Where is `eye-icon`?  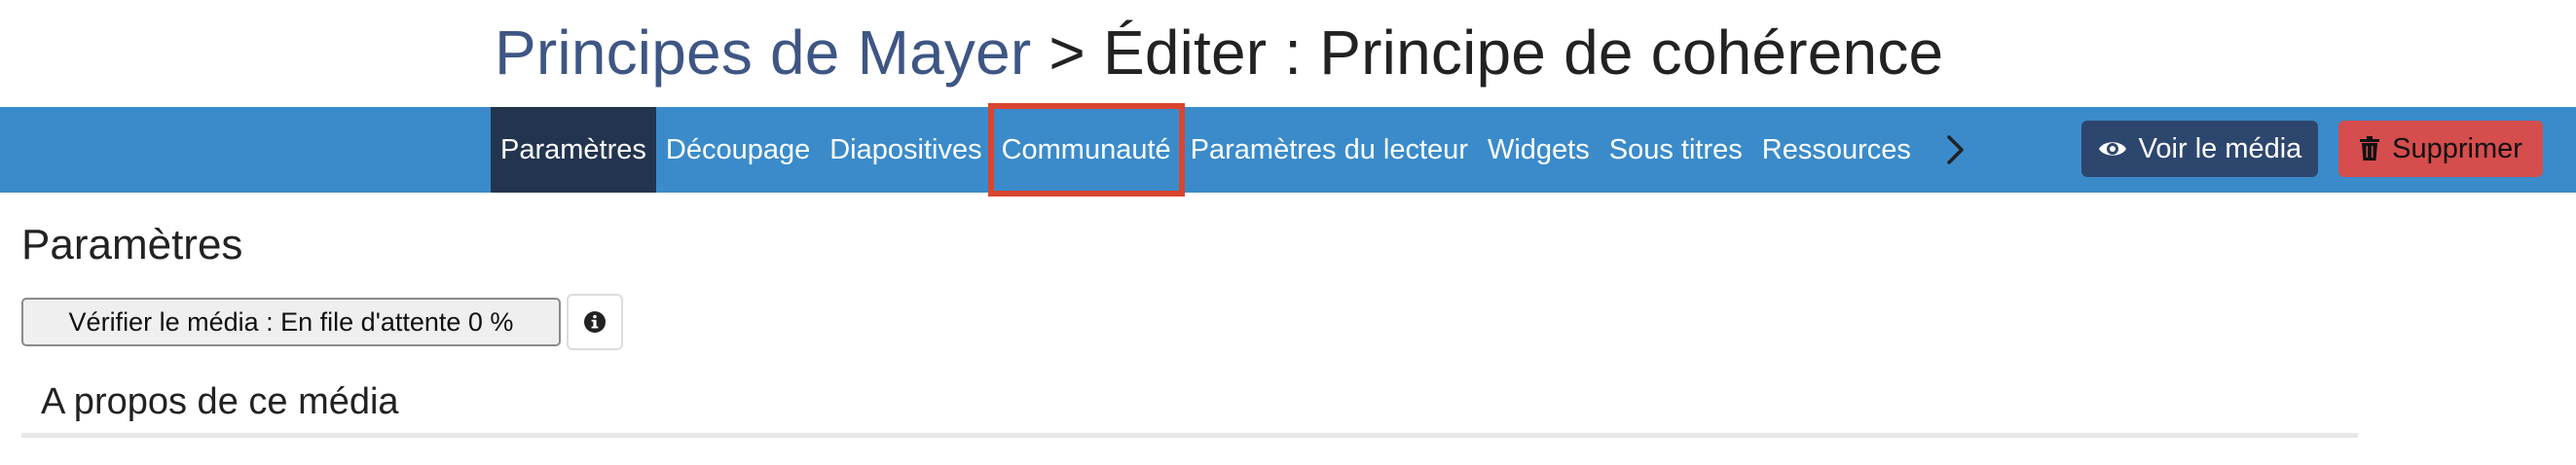
eye-icon is located at coordinates (2112, 149).